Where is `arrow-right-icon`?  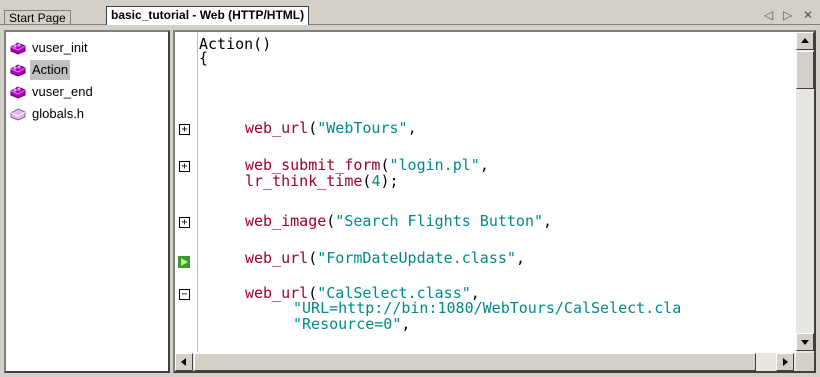
arrow-right-icon is located at coordinates (785, 362).